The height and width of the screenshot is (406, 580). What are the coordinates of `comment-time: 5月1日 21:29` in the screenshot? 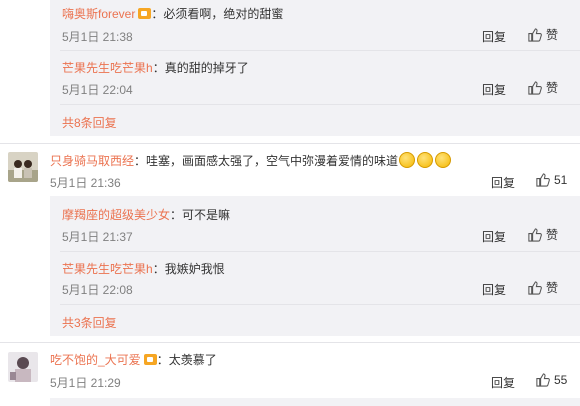 It's located at (85, 383).